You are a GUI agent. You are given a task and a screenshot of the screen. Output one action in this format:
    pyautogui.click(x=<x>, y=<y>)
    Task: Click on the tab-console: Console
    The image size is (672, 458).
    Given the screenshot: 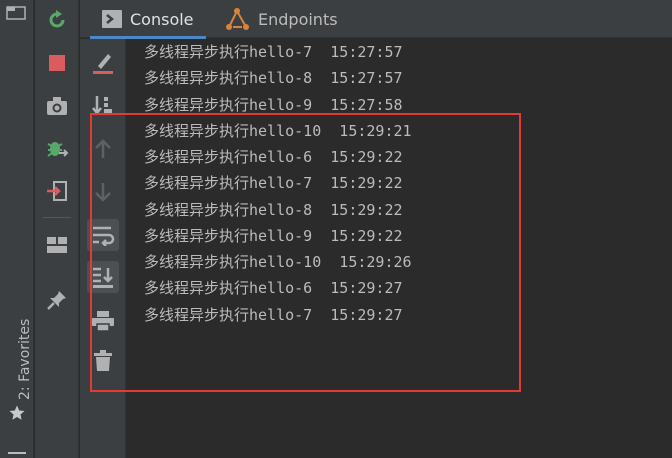 What is the action you would take?
    pyautogui.click(x=148, y=19)
    